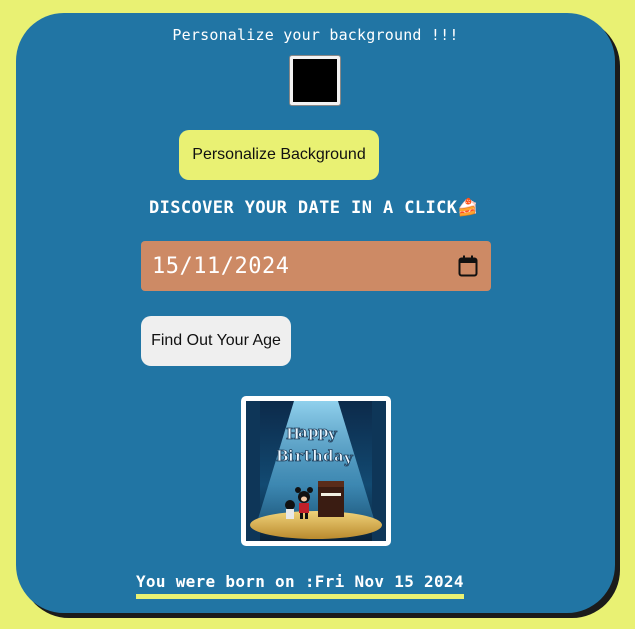 This screenshot has width=635, height=629. I want to click on svg-text: i, so click(291, 456).